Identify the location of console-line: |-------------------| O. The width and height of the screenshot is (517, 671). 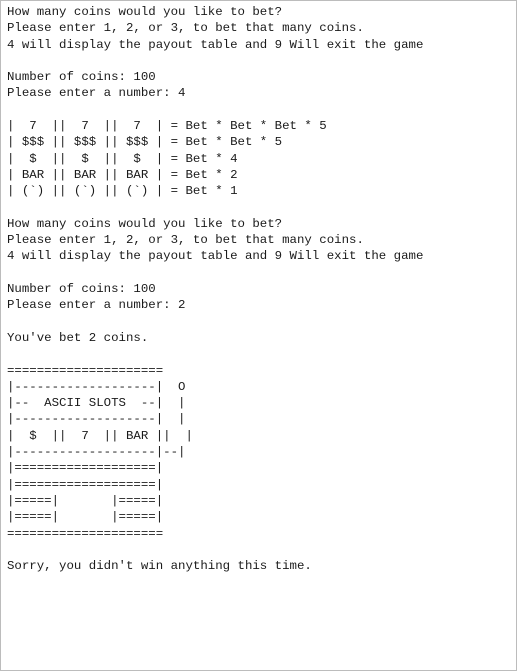
(96, 386).